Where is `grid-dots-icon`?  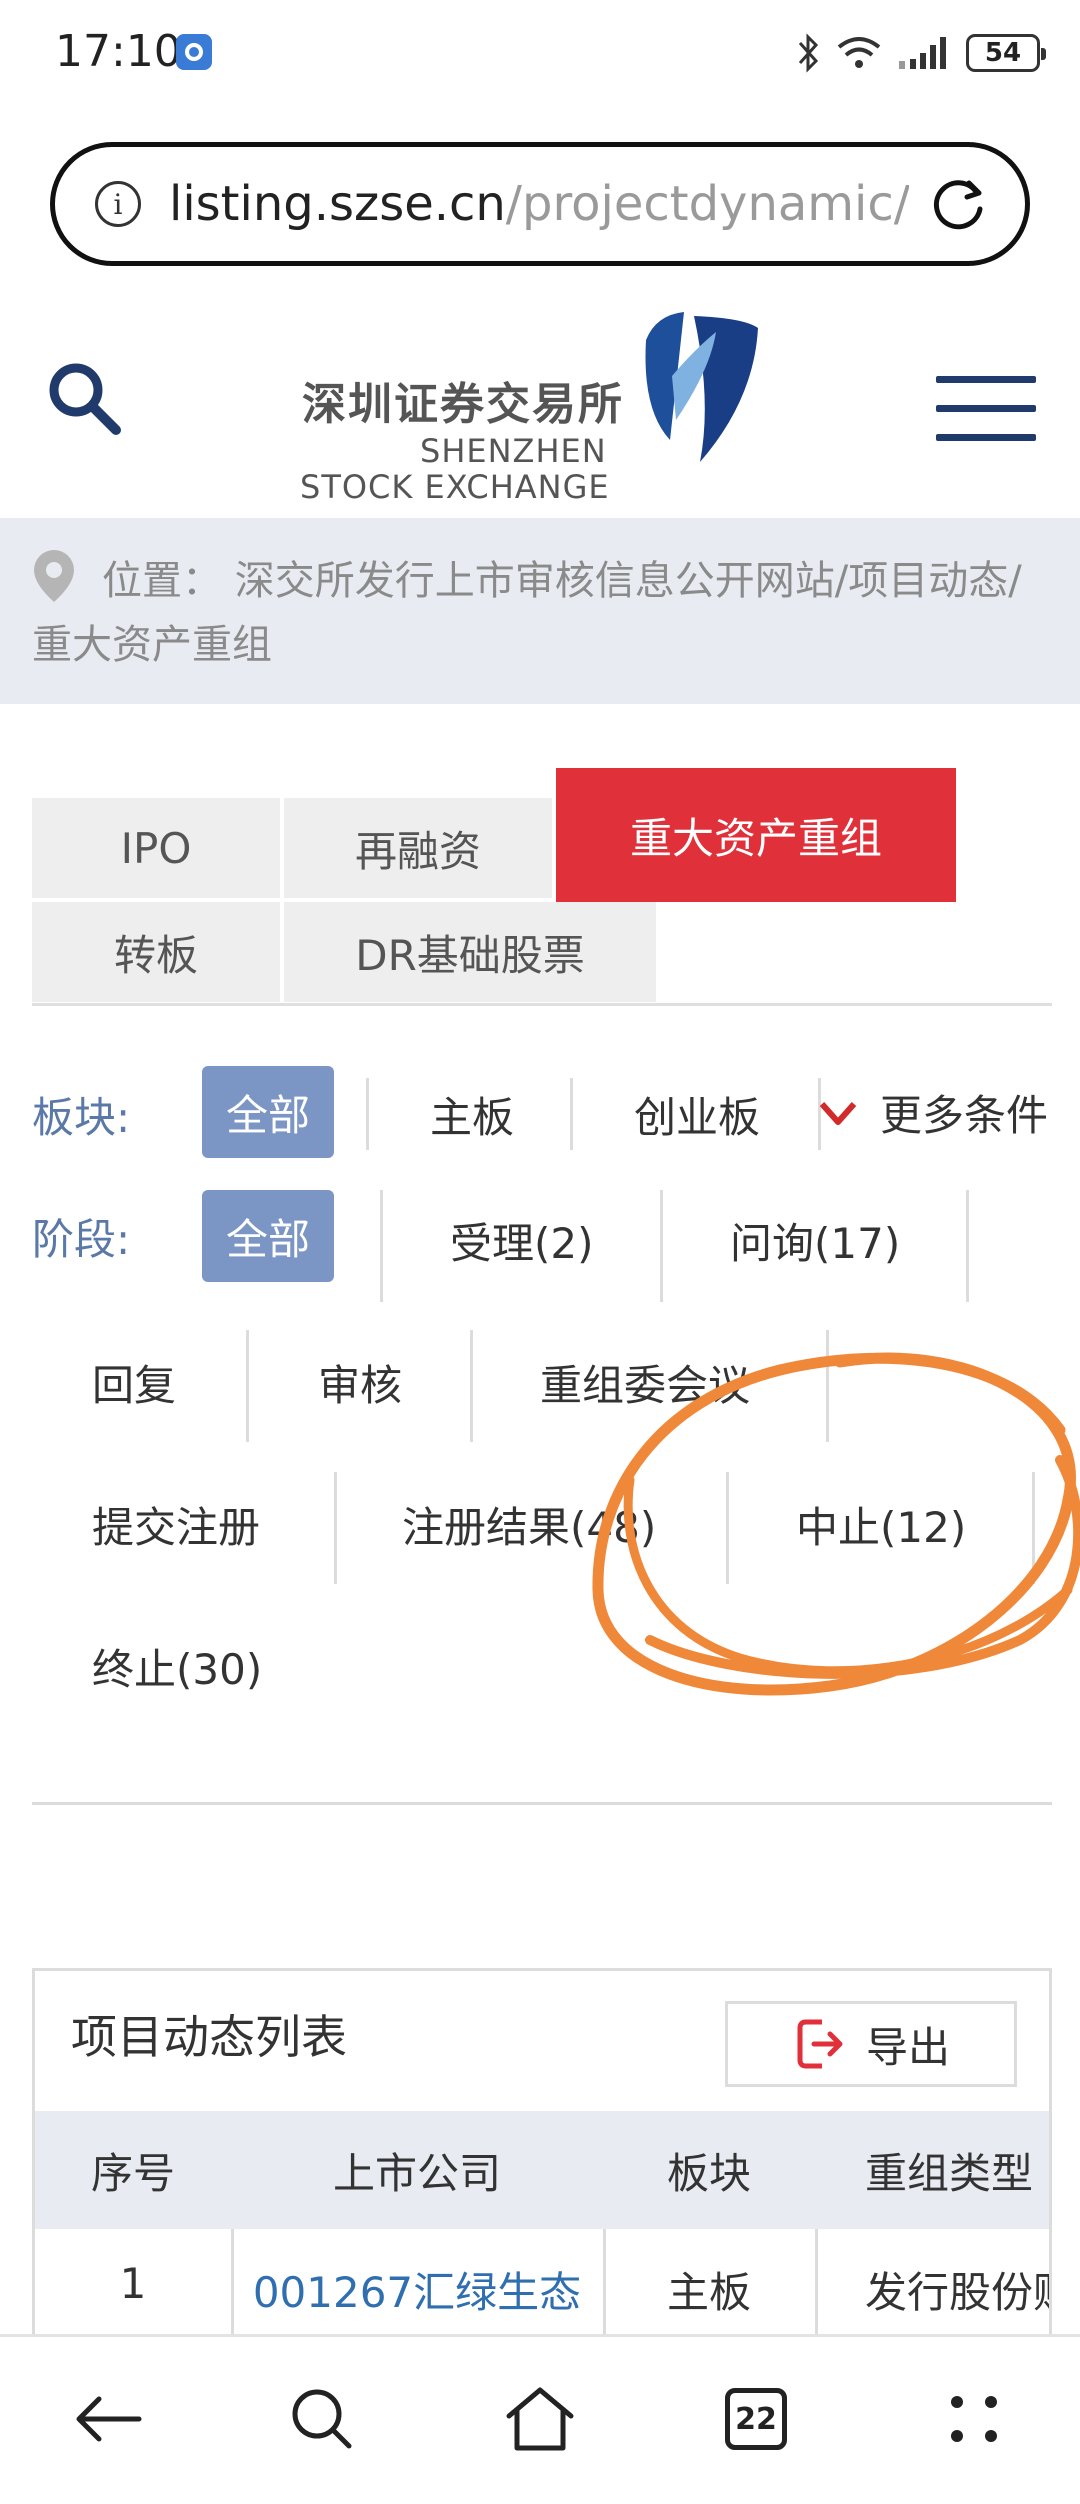 grid-dots-icon is located at coordinates (974, 2419).